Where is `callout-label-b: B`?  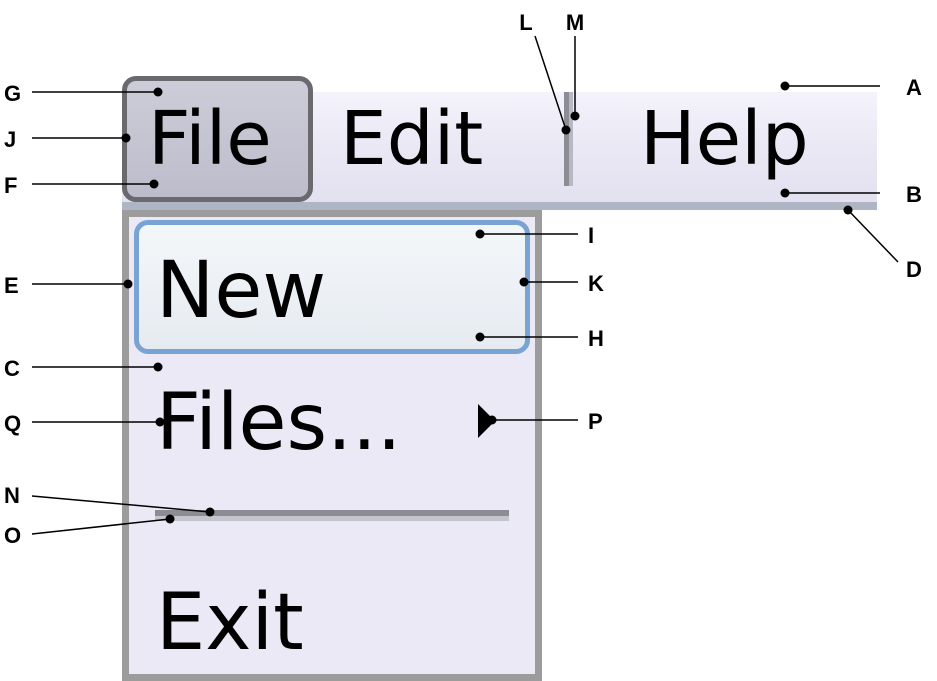 callout-label-b: B is located at coordinates (914, 194).